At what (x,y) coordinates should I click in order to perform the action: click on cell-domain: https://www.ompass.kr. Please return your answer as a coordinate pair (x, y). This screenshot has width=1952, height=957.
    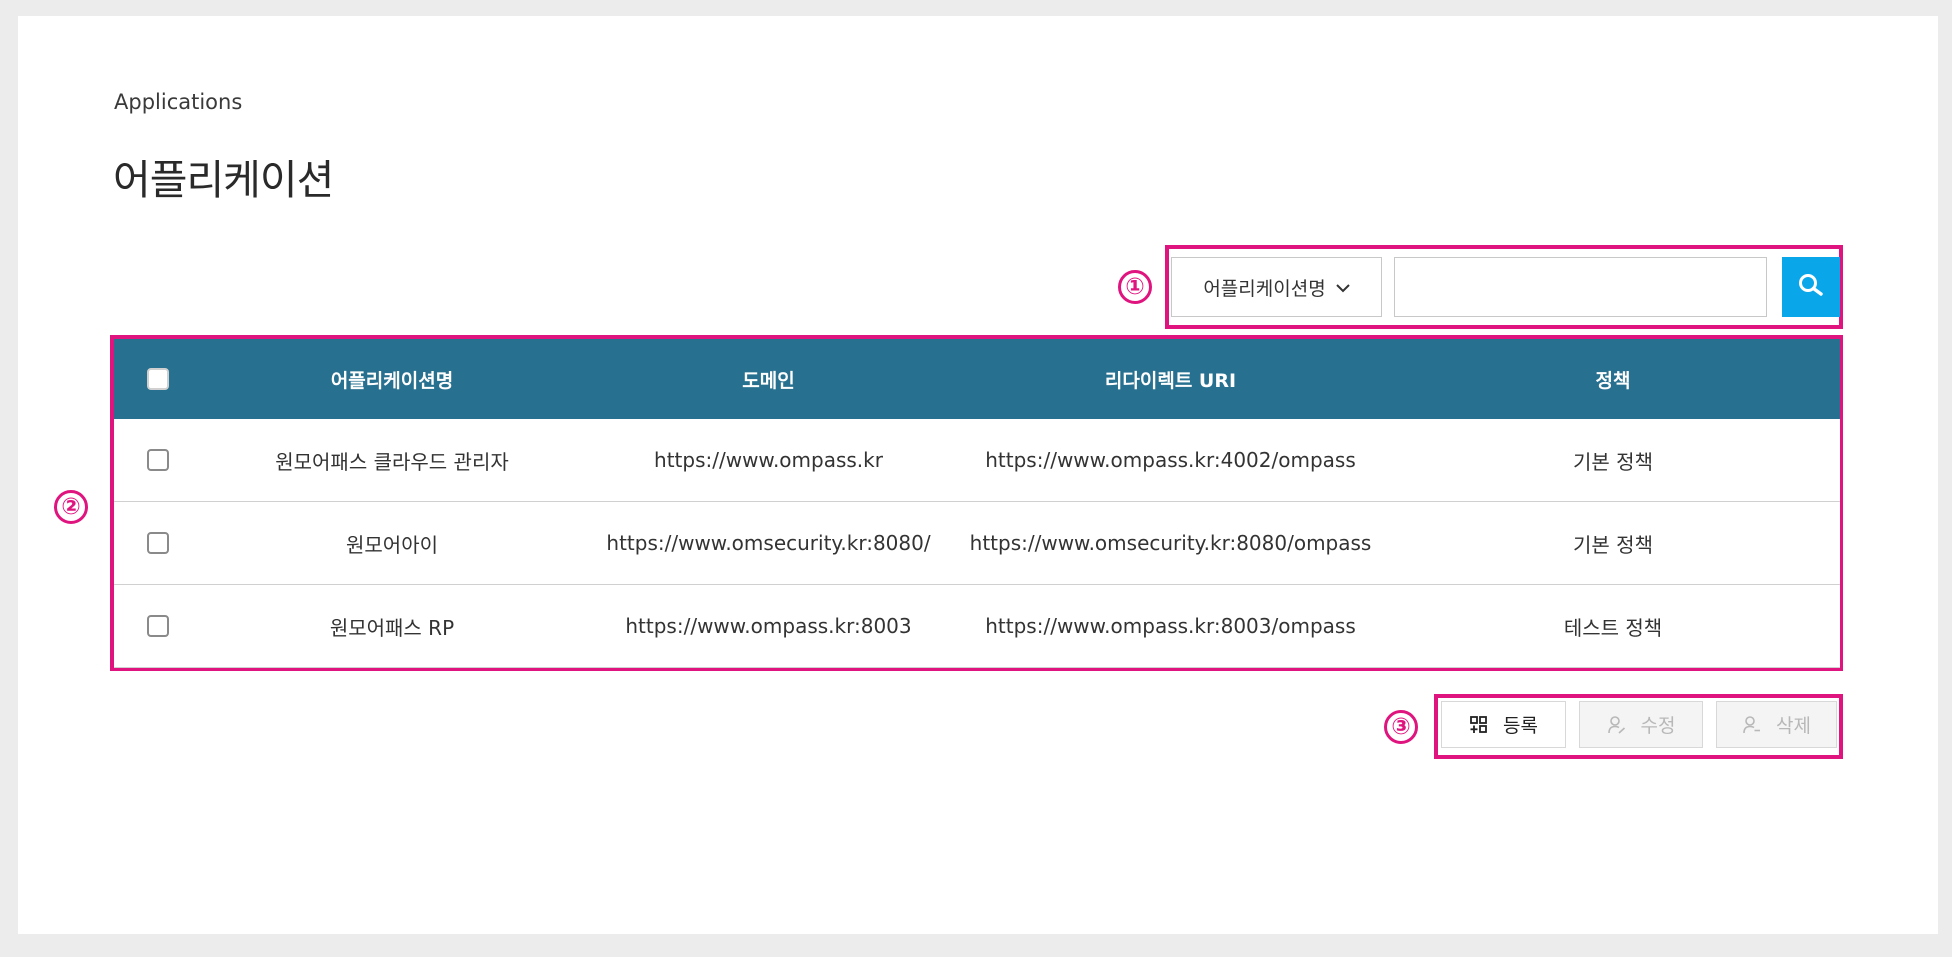
    Looking at the image, I should click on (768, 460).